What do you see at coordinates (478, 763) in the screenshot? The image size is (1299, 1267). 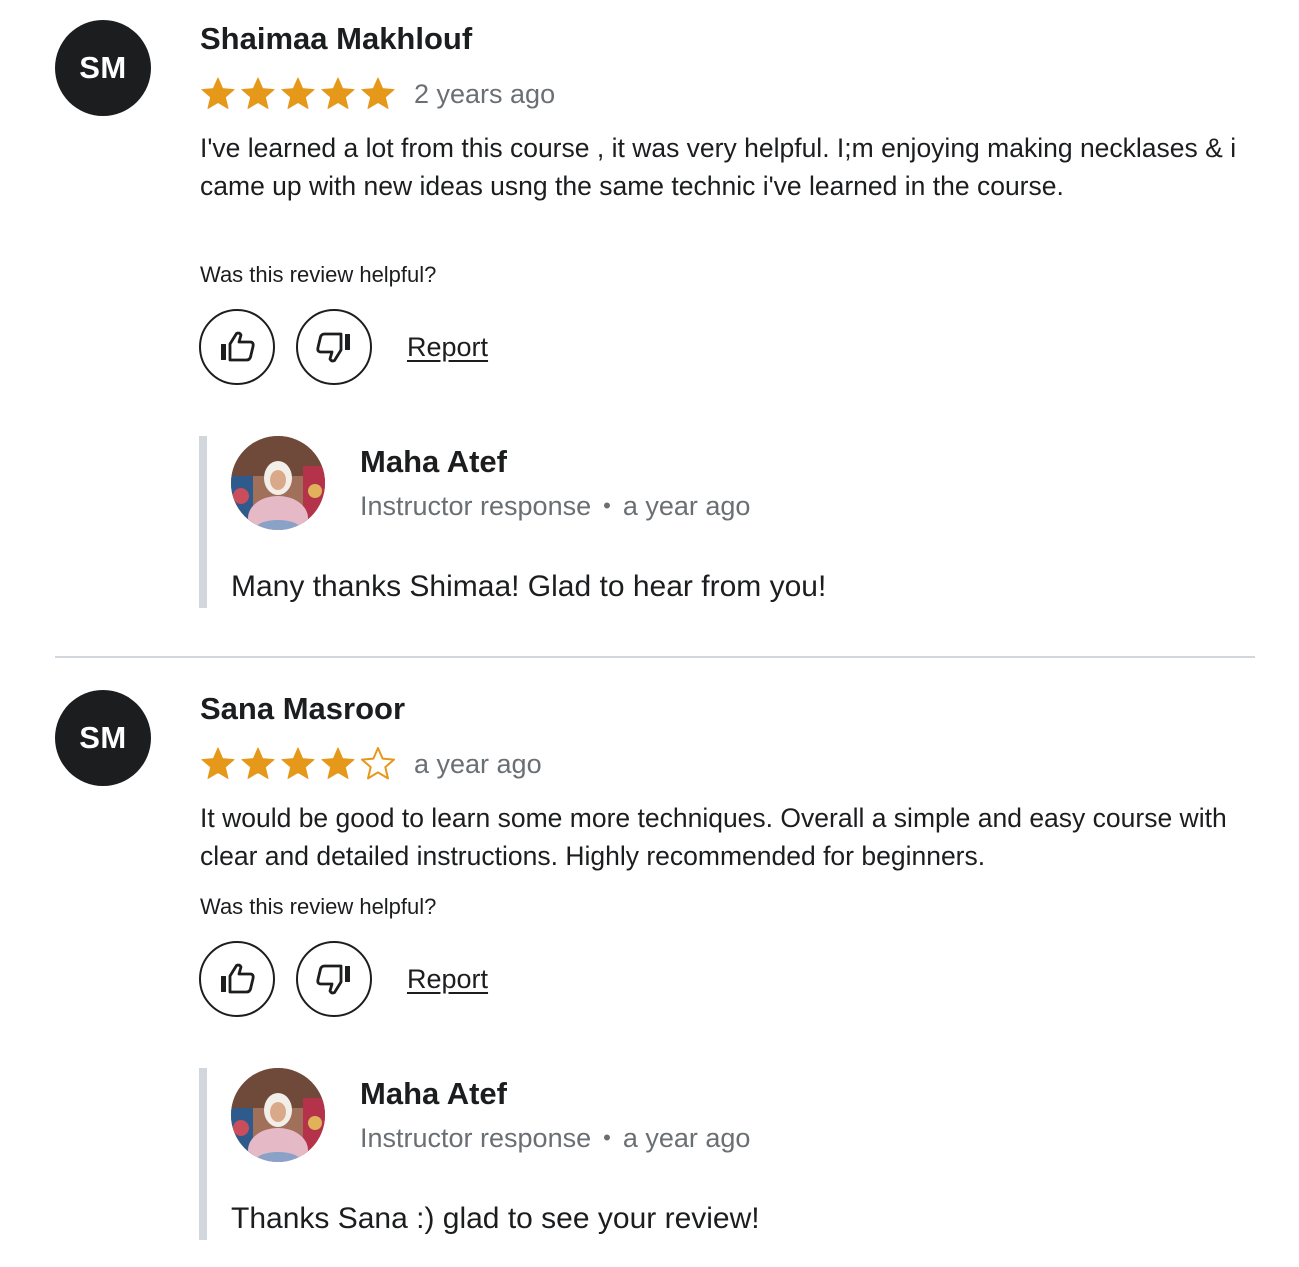 I see `review-date: a year ago` at bounding box center [478, 763].